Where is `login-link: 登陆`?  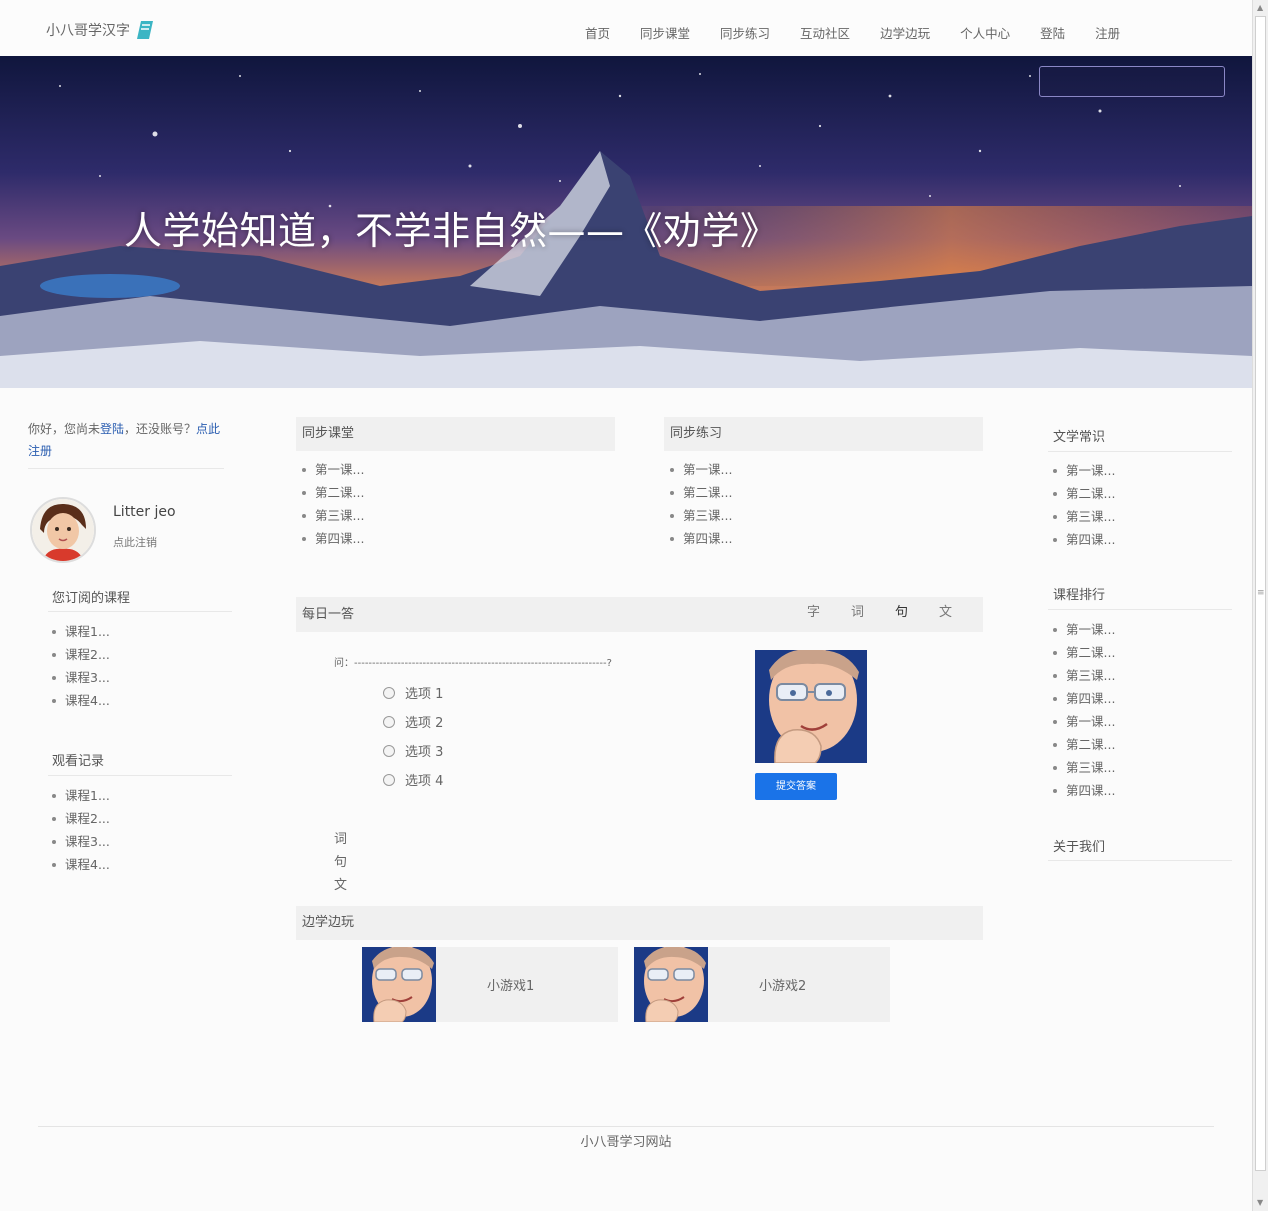
login-link: 登陆 is located at coordinates (112, 429).